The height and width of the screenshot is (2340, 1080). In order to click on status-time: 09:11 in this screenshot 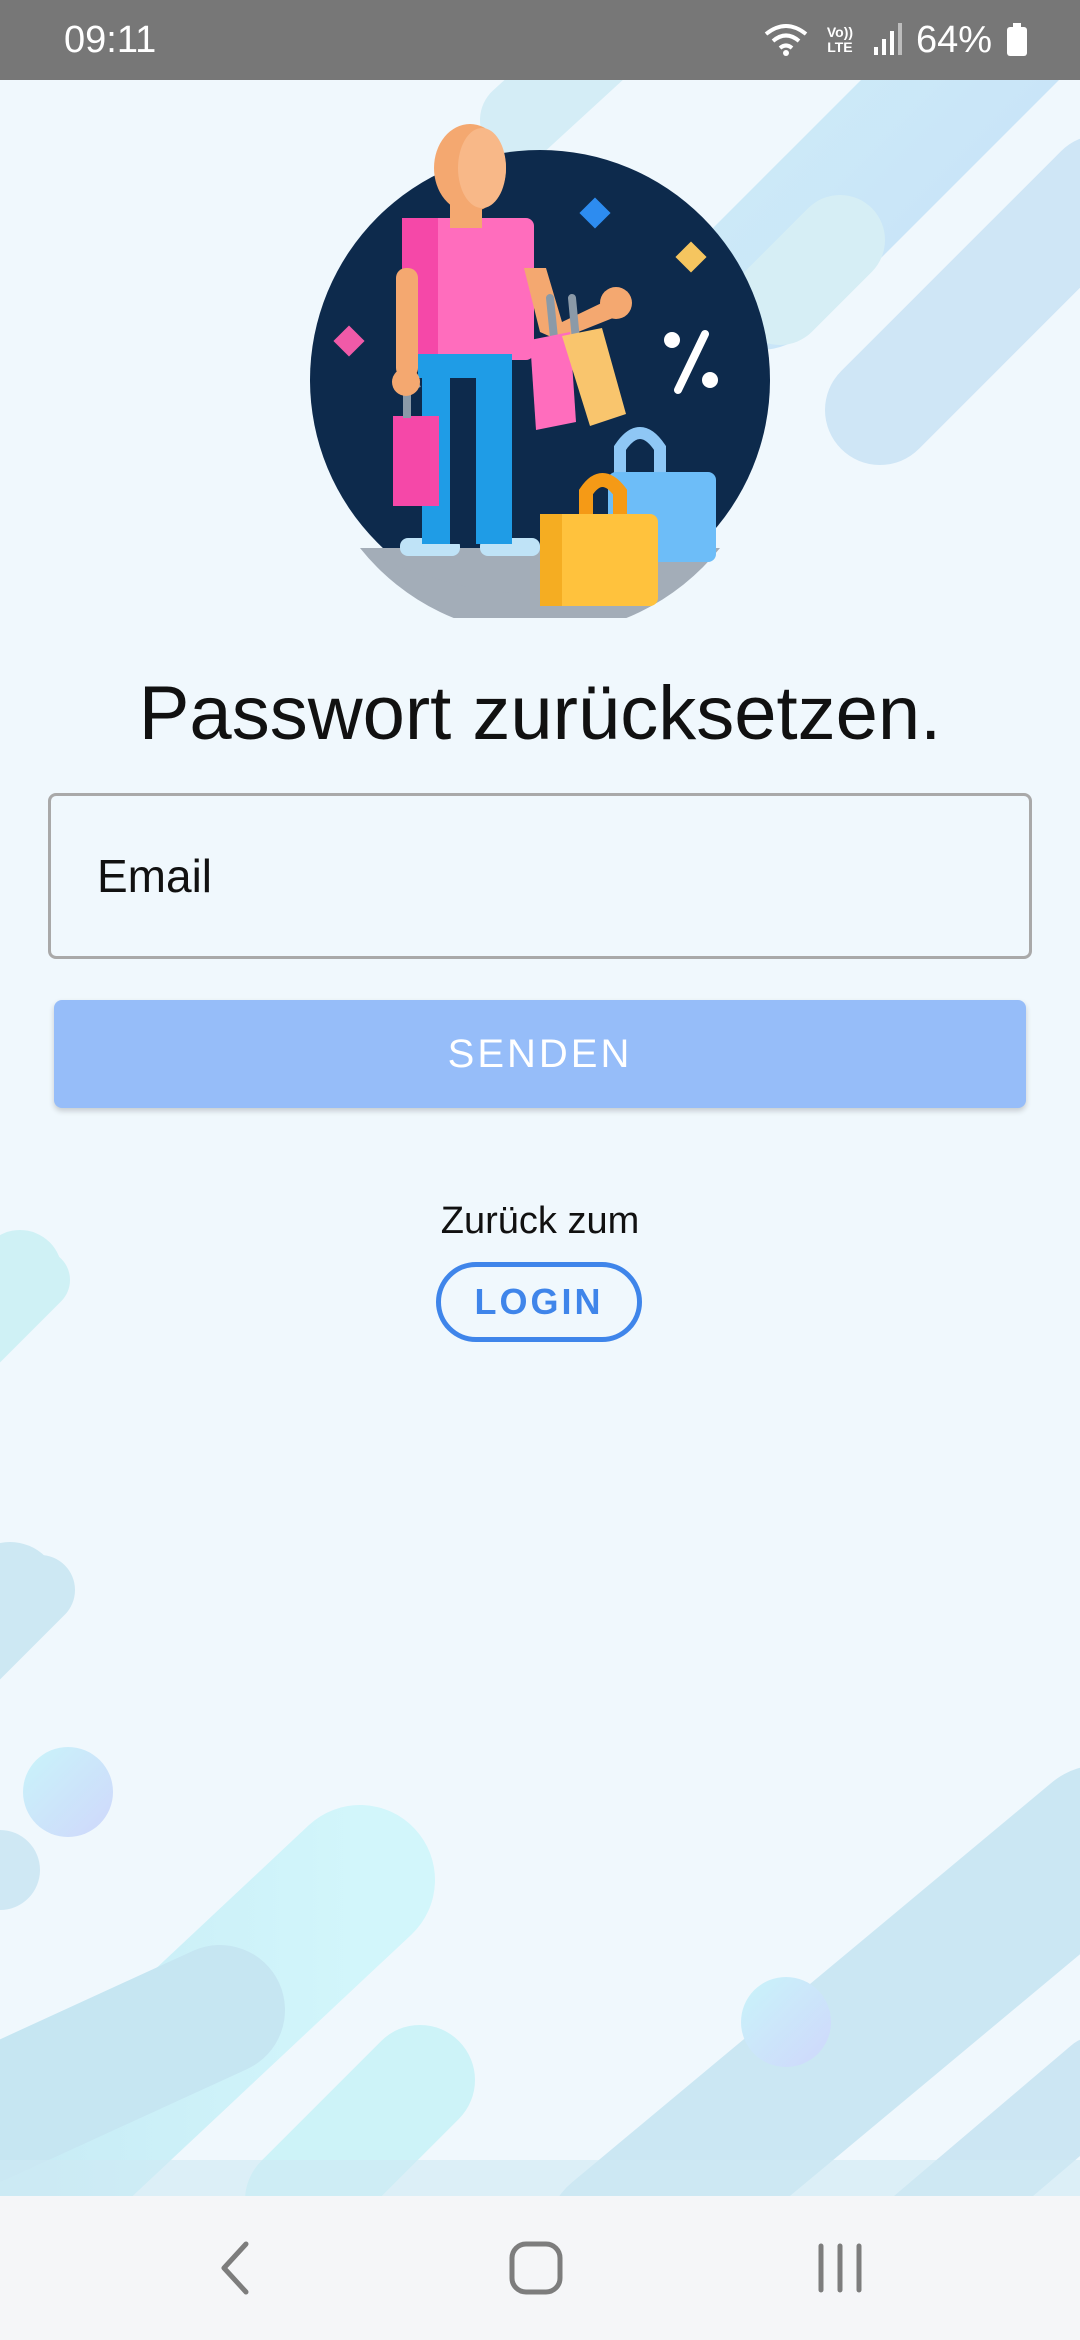, I will do `click(110, 39)`.